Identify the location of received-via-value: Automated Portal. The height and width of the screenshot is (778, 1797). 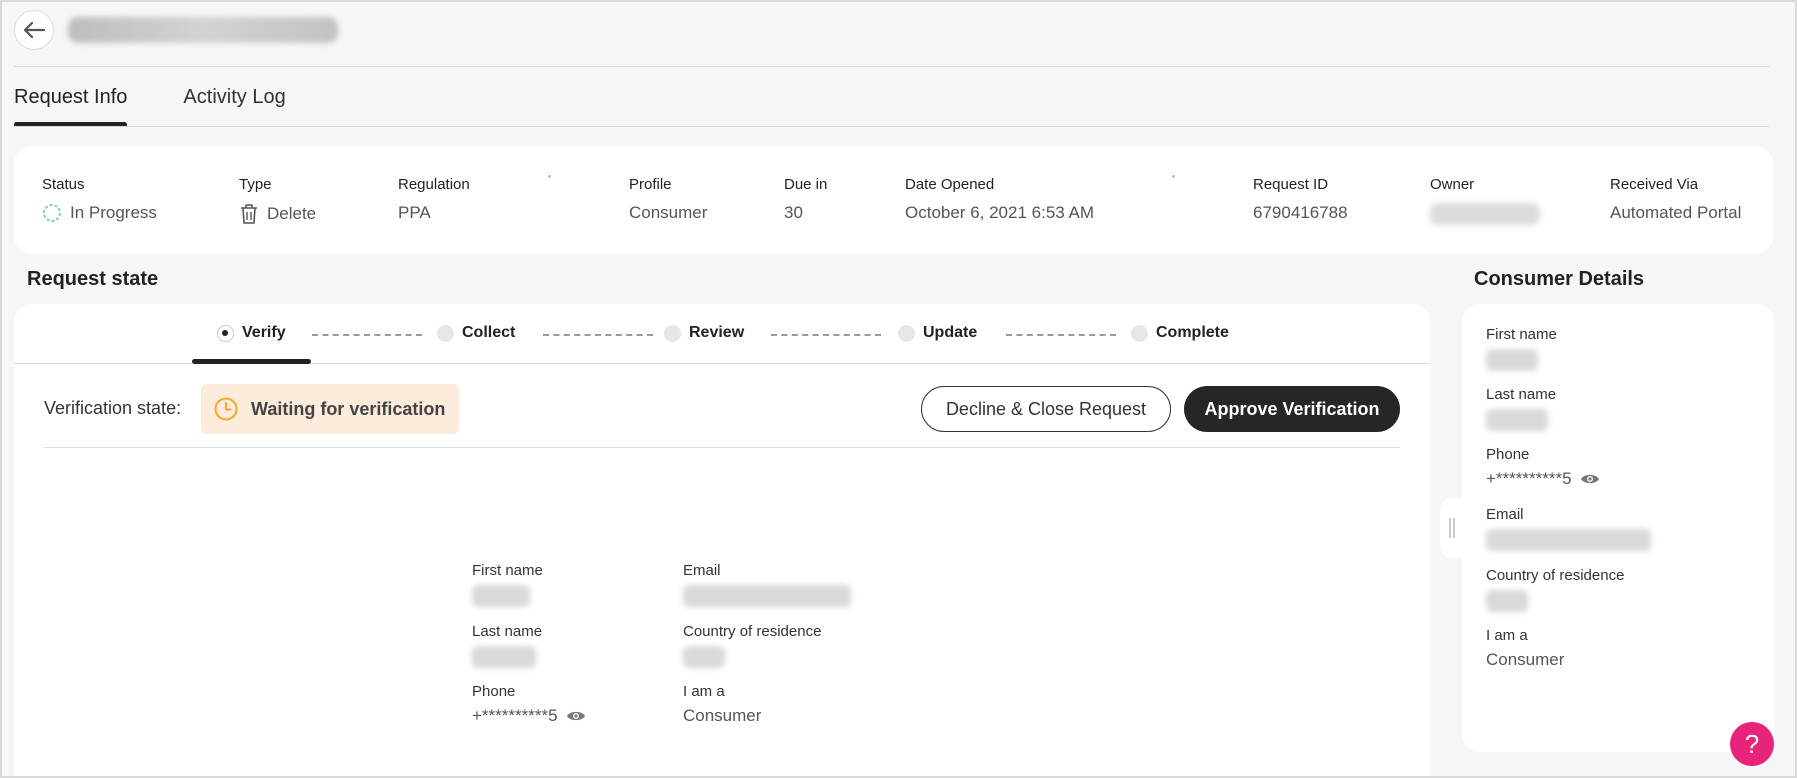
(1676, 212).